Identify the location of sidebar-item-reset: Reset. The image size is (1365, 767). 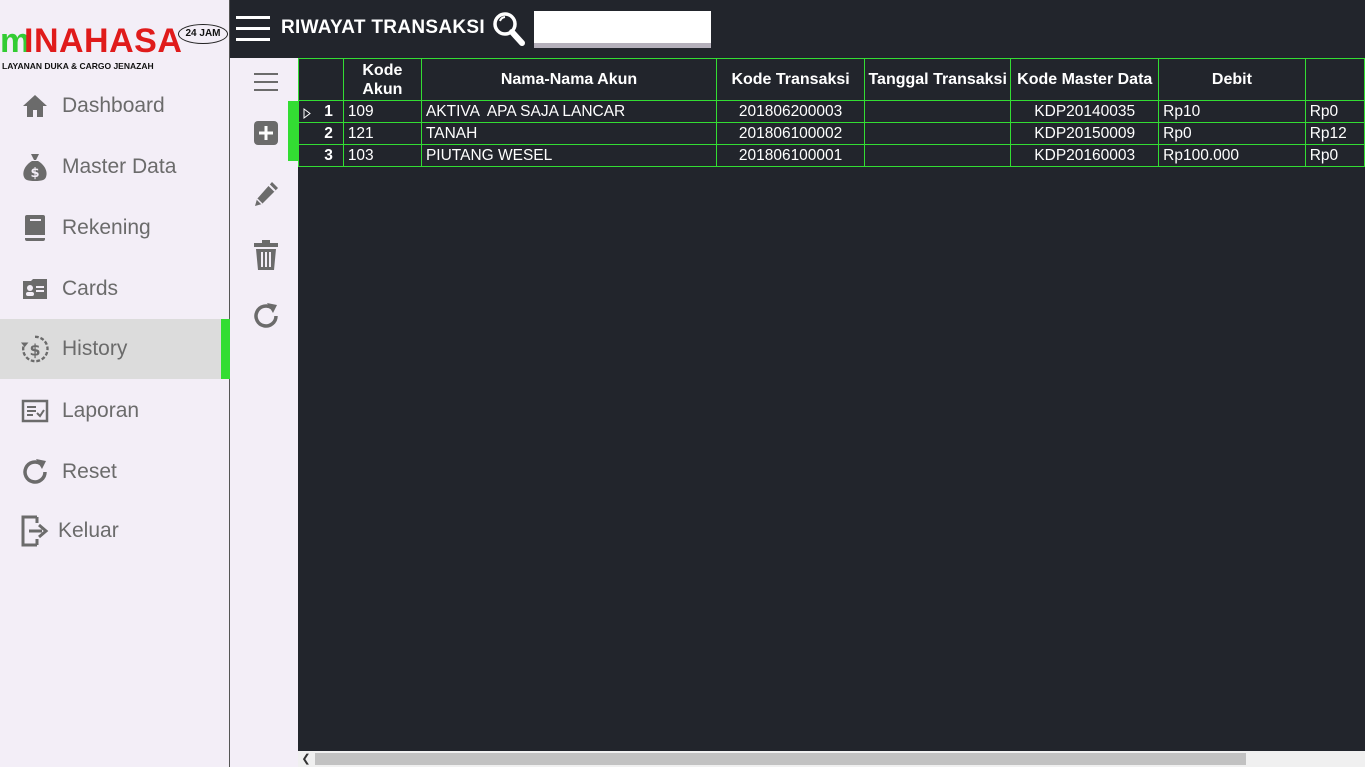
(115, 472).